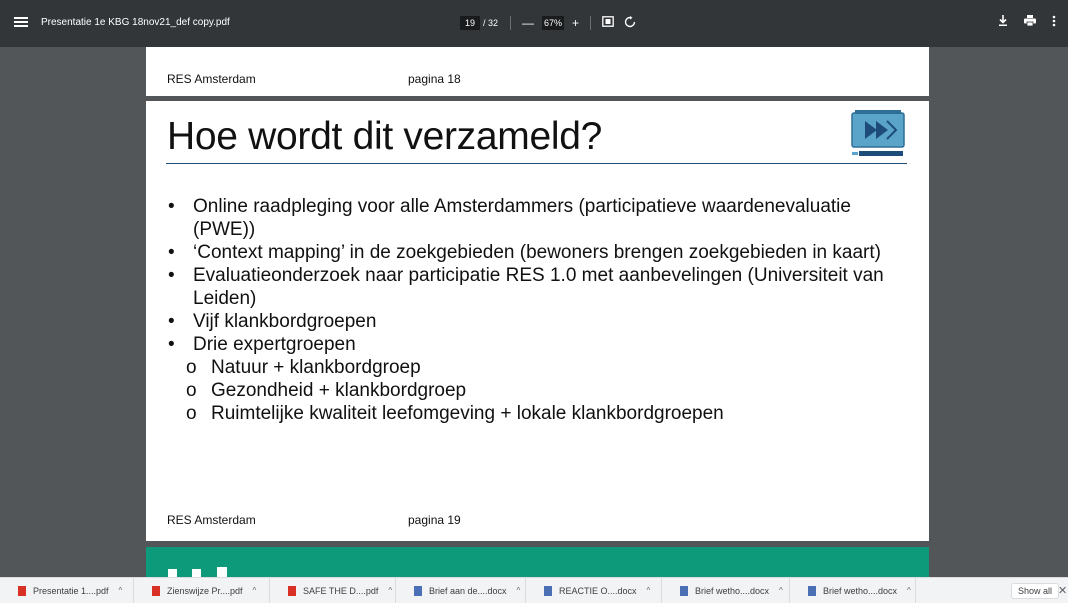  What do you see at coordinates (491, 23) in the screenshot?
I see `page-total: / 32` at bounding box center [491, 23].